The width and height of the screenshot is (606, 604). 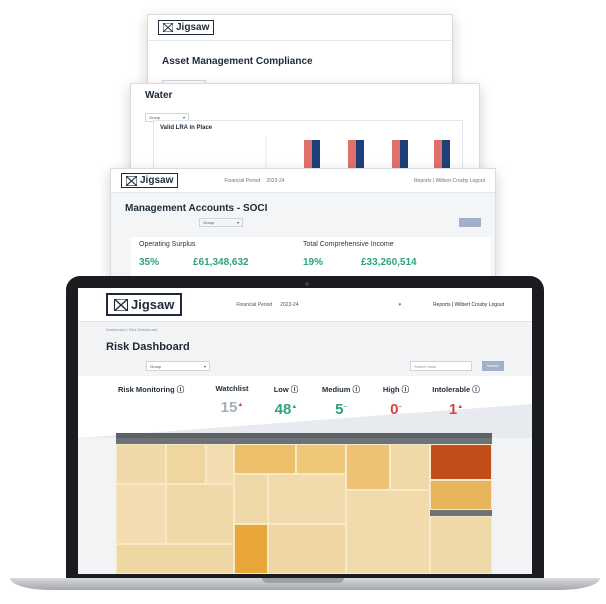 What do you see at coordinates (303, 580) in the screenshot?
I see `laptop-notch` at bounding box center [303, 580].